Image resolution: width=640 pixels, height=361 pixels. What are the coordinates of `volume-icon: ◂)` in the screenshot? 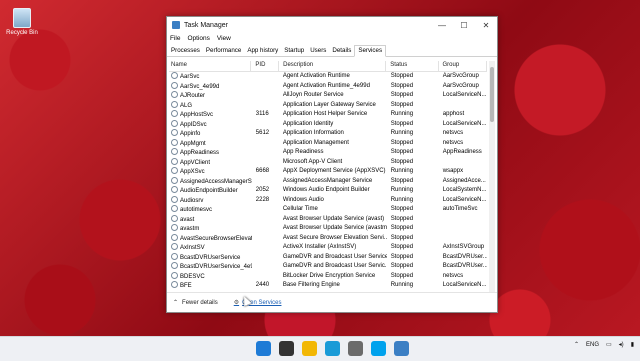 It's located at (621, 344).